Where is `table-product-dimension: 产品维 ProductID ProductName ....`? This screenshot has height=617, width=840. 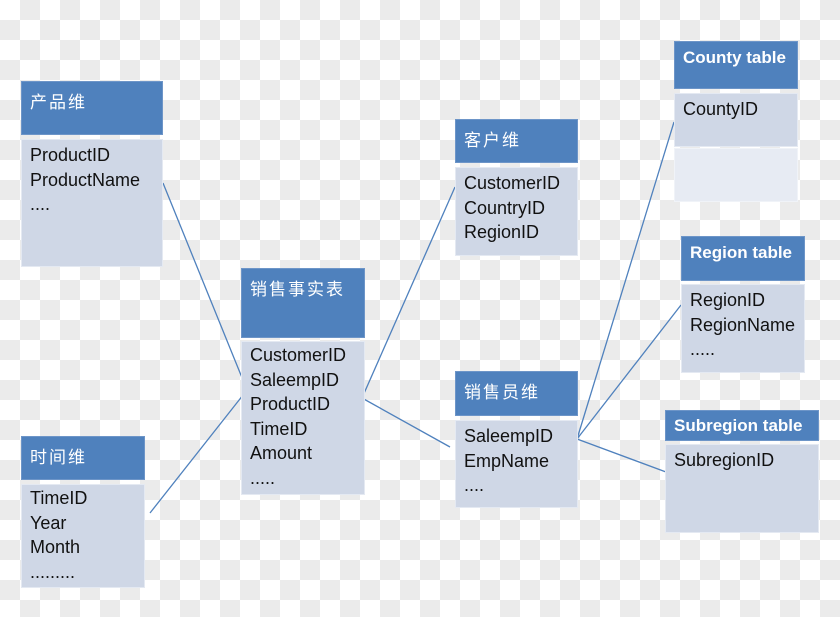 table-product-dimension: 产品维 ProductID ProductName .... is located at coordinates (92, 174).